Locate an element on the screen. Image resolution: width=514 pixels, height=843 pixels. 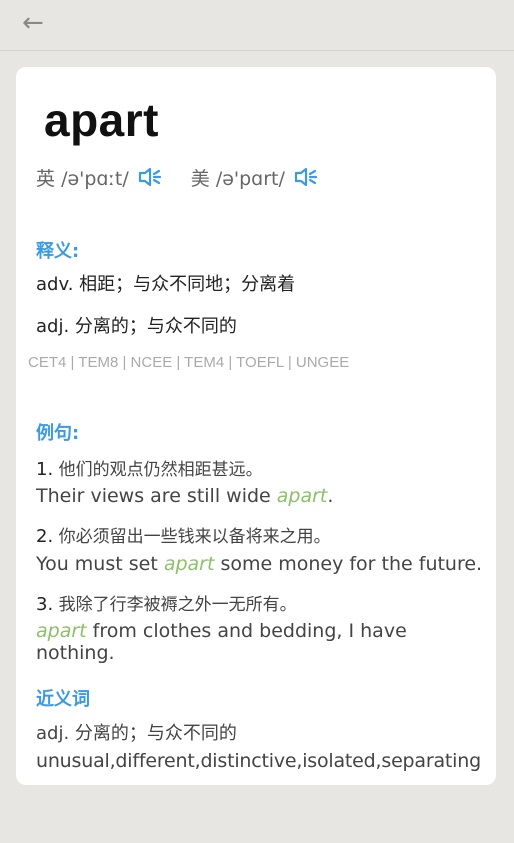
headword: apart is located at coordinates (101, 120).